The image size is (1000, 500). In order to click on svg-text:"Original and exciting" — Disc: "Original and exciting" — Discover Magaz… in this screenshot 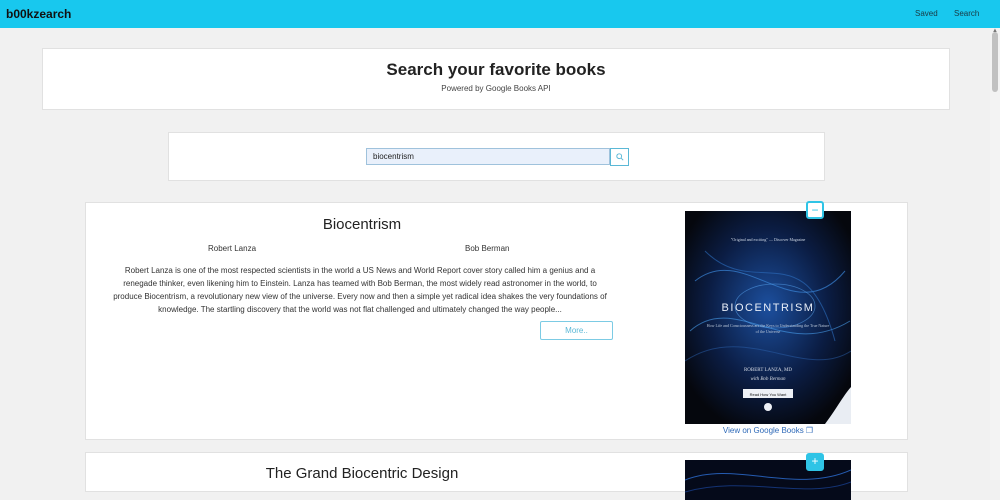, I will do `click(768, 239)`.